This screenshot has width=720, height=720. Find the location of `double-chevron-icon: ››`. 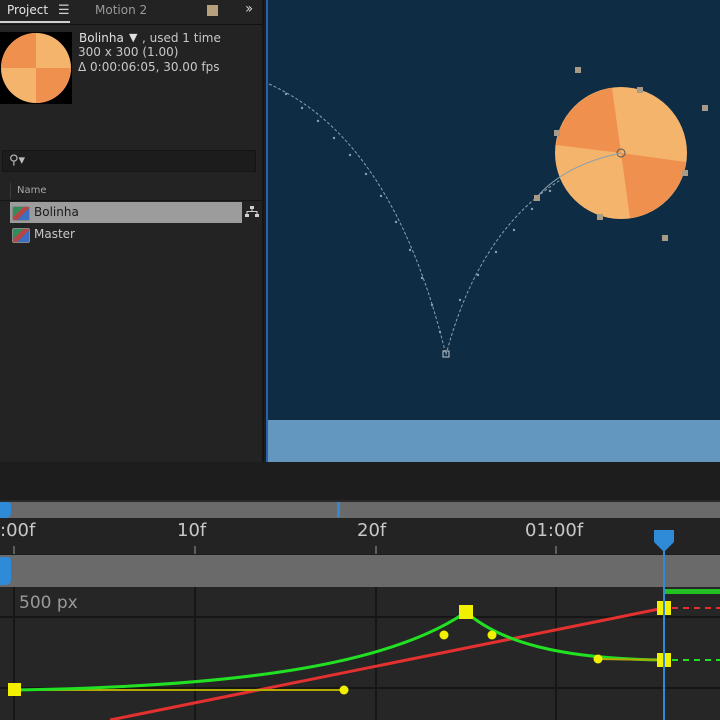

double-chevron-icon: ›› is located at coordinates (249, 9).